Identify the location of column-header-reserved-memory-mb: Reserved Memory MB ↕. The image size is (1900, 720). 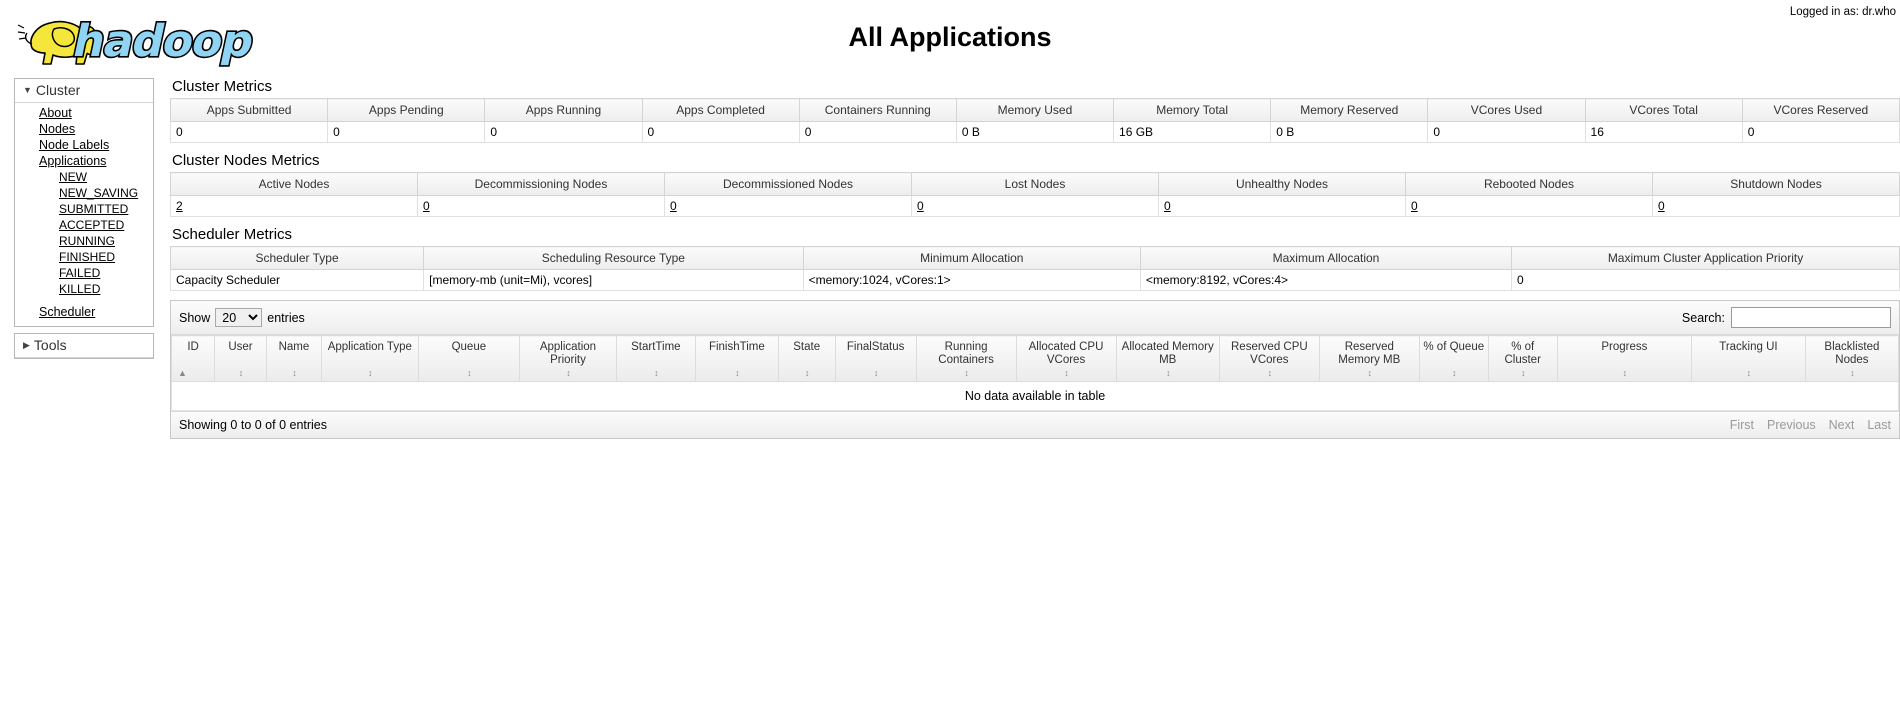
(1369, 358).